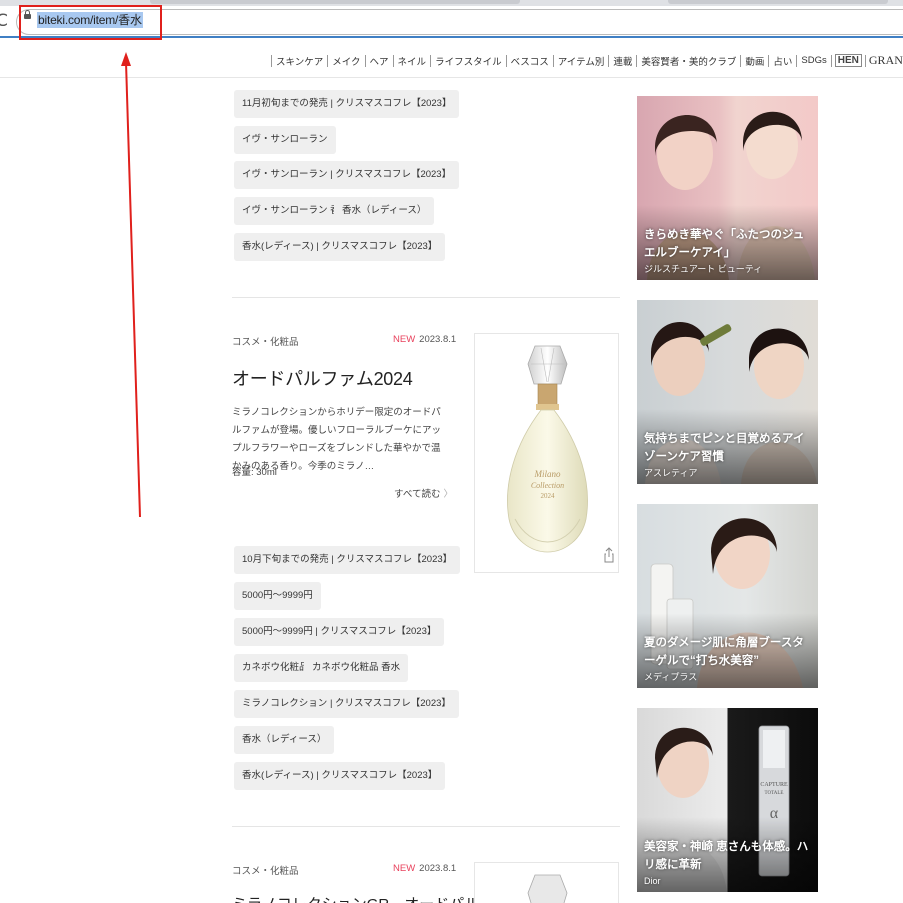 Image resolution: width=903 pixels, height=903 pixels. Describe the element at coordinates (299, 61) in the screenshot. I see `nav-item: スキンケア` at that location.